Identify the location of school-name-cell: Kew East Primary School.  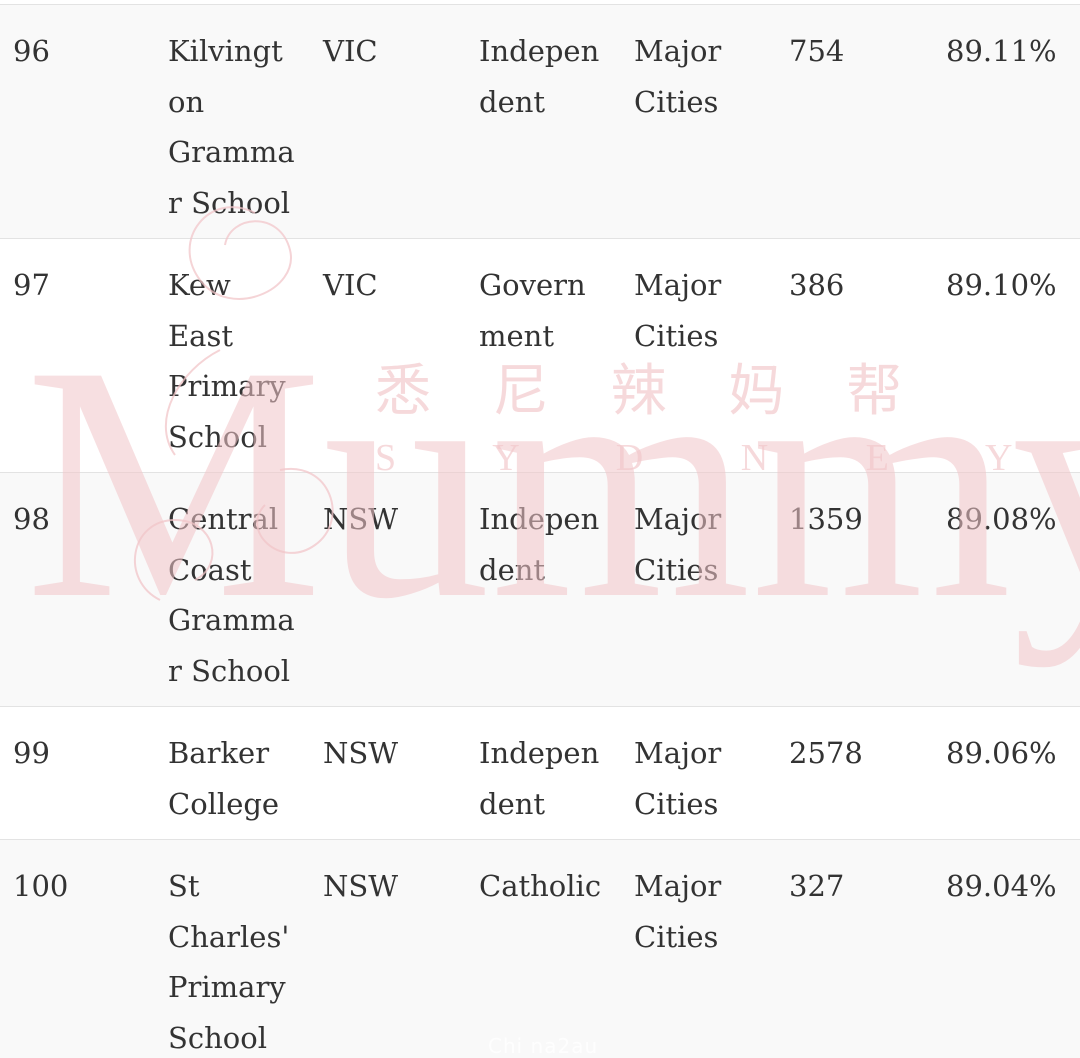
(227, 361).